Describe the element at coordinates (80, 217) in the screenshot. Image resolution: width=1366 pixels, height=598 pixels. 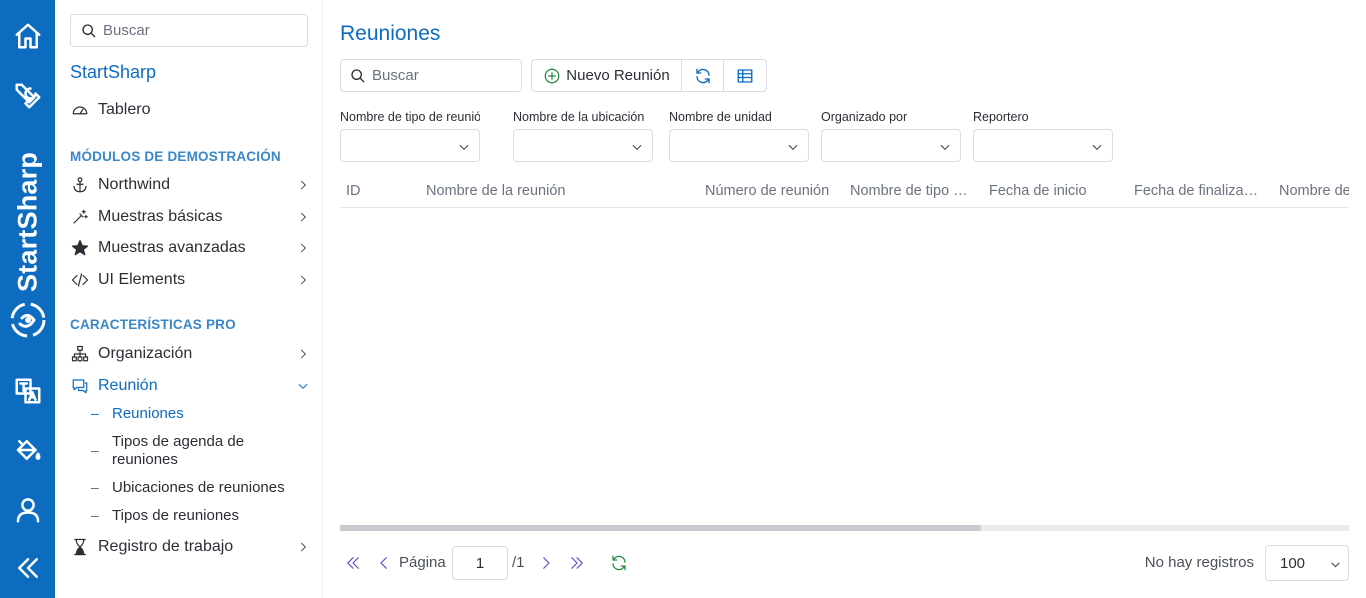
I see `magic-wand-icon` at that location.